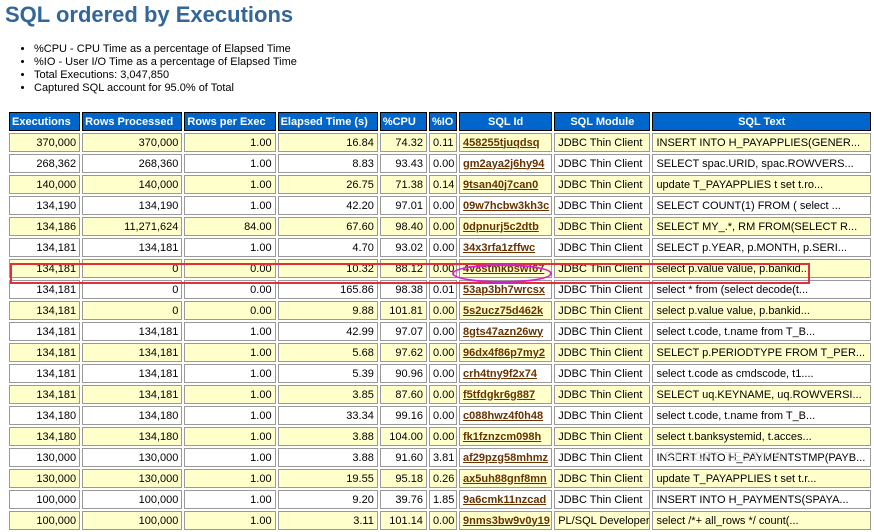 The height and width of the screenshot is (532, 874). I want to click on sql-id-link: crh4tny9f2x74, so click(500, 374).